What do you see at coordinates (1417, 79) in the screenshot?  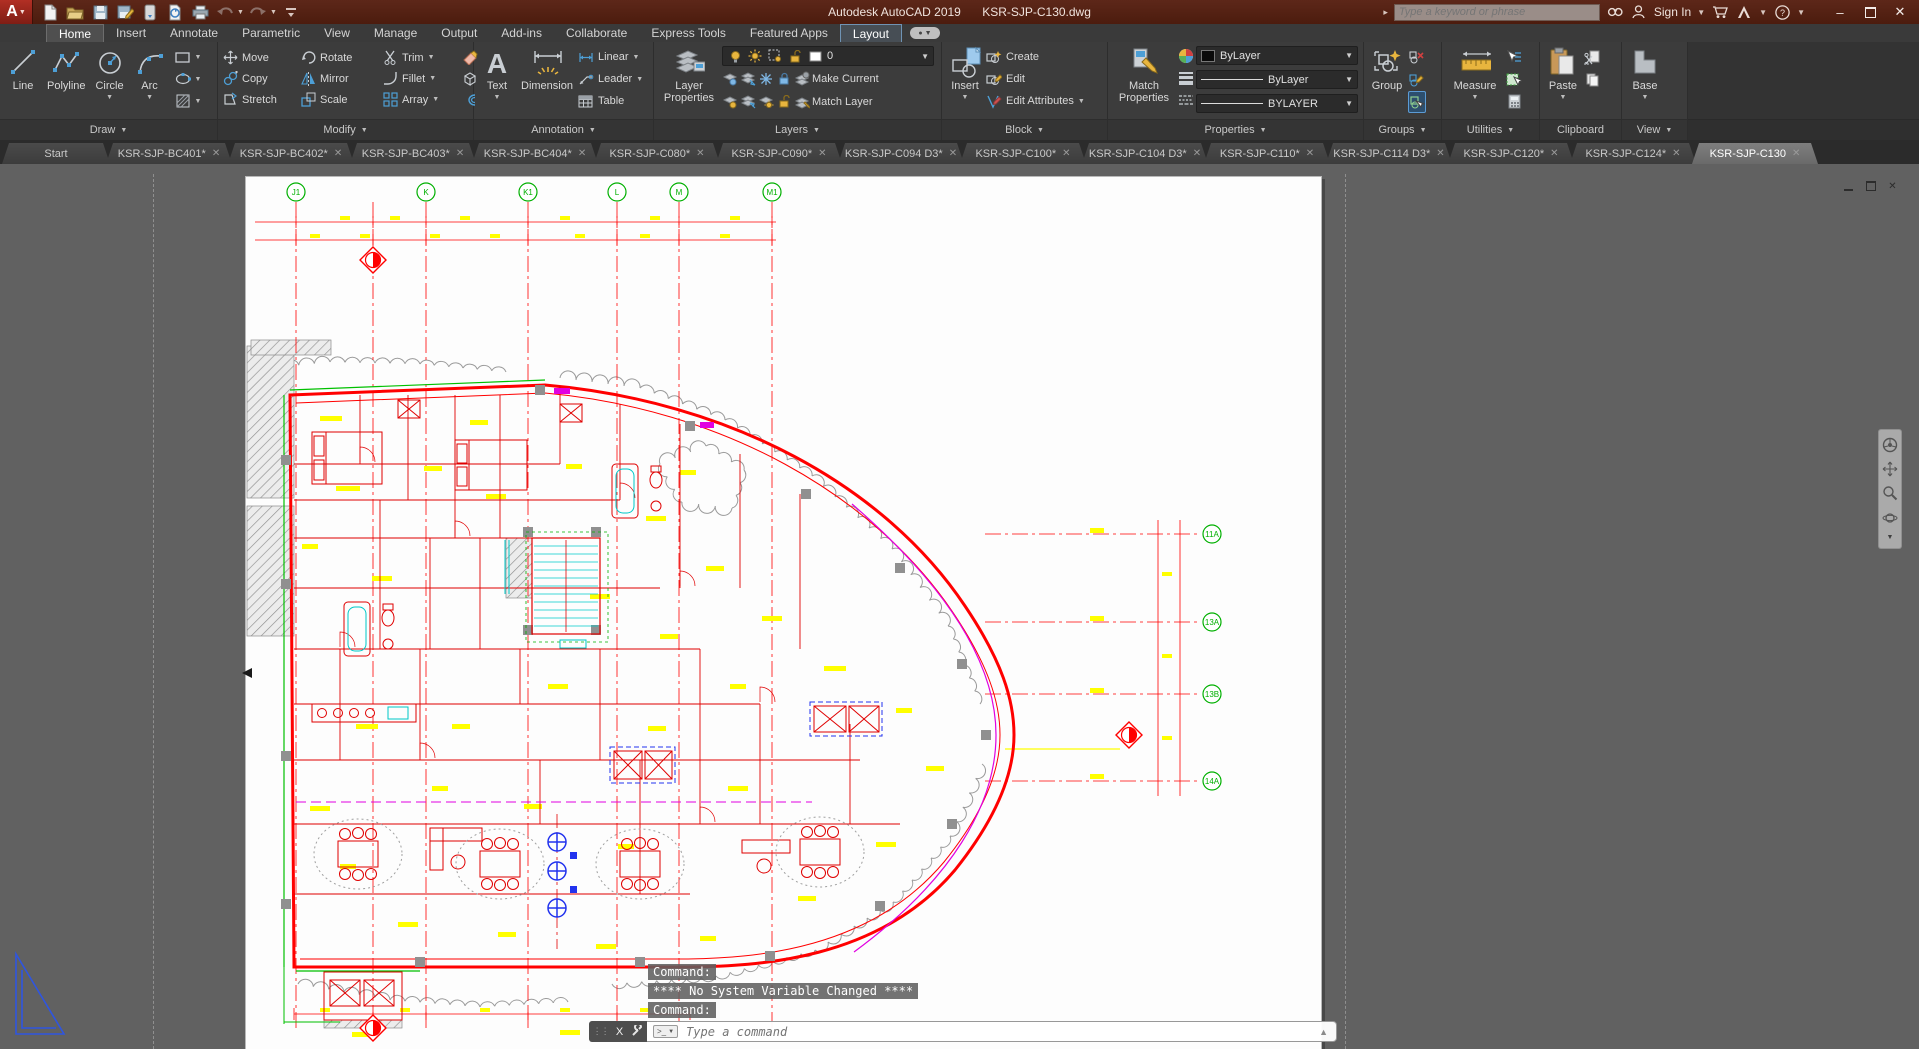 I see `group-edit-button` at bounding box center [1417, 79].